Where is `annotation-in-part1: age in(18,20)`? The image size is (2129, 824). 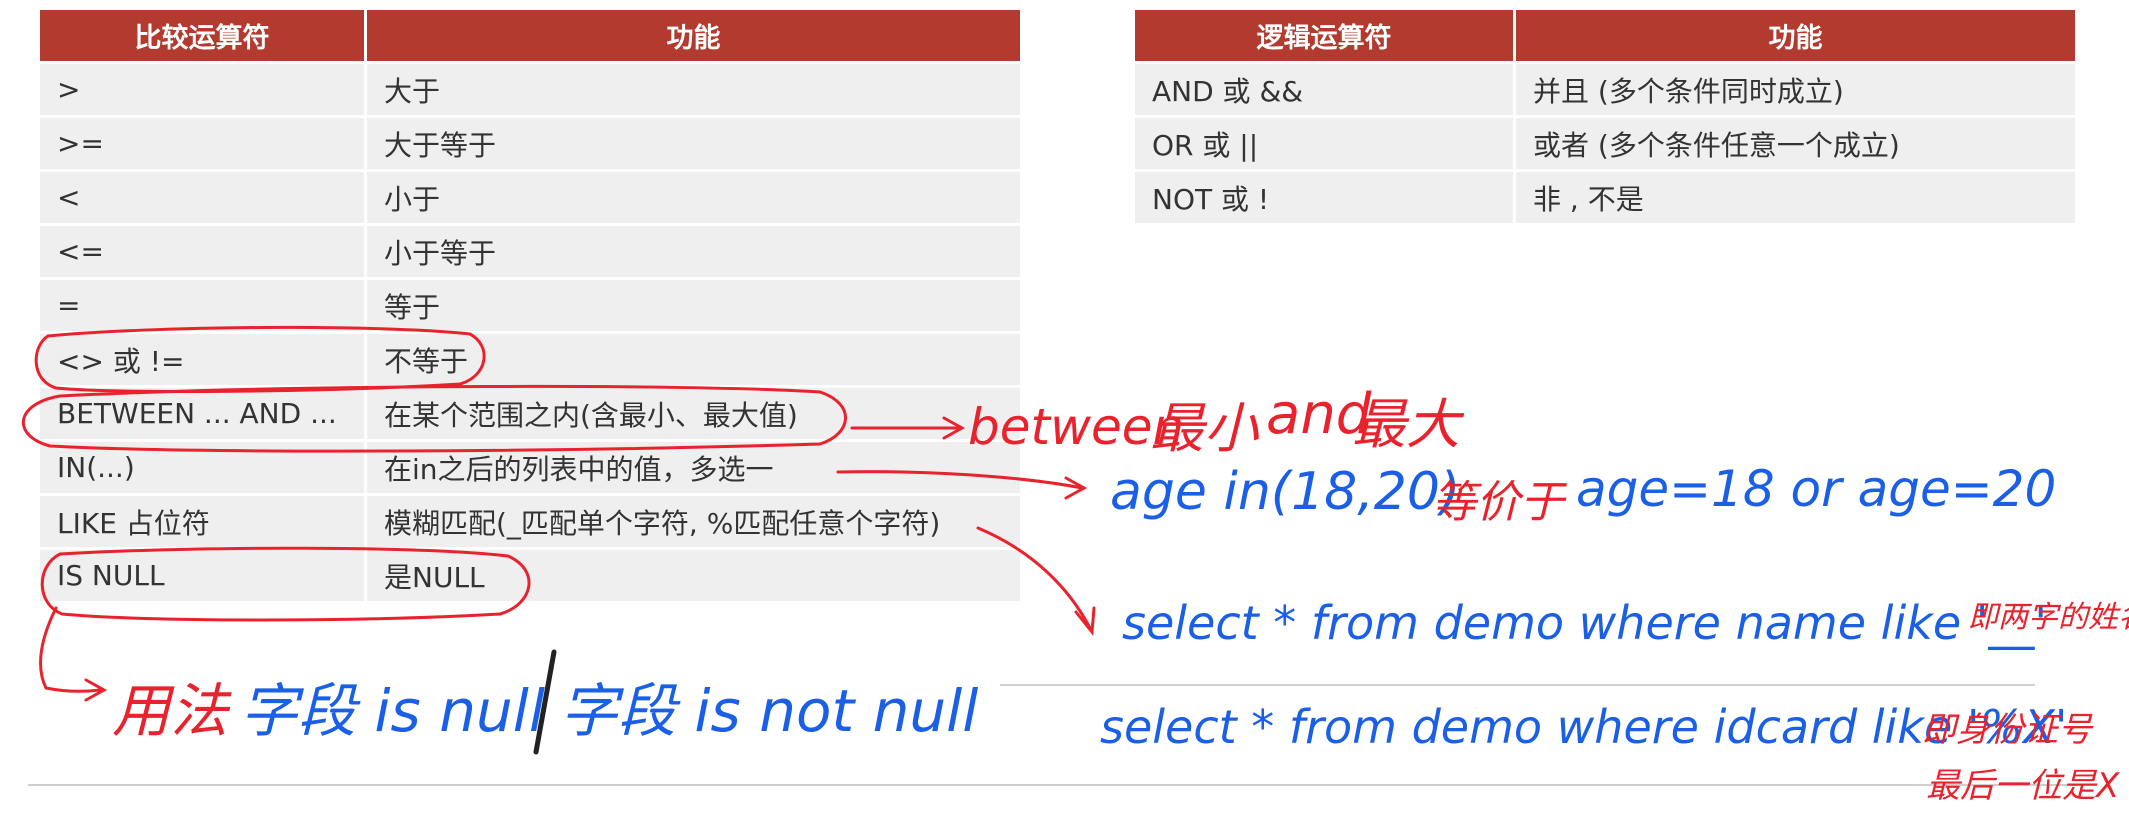 annotation-in-part1: age in(18,20) is located at coordinates (1285, 492).